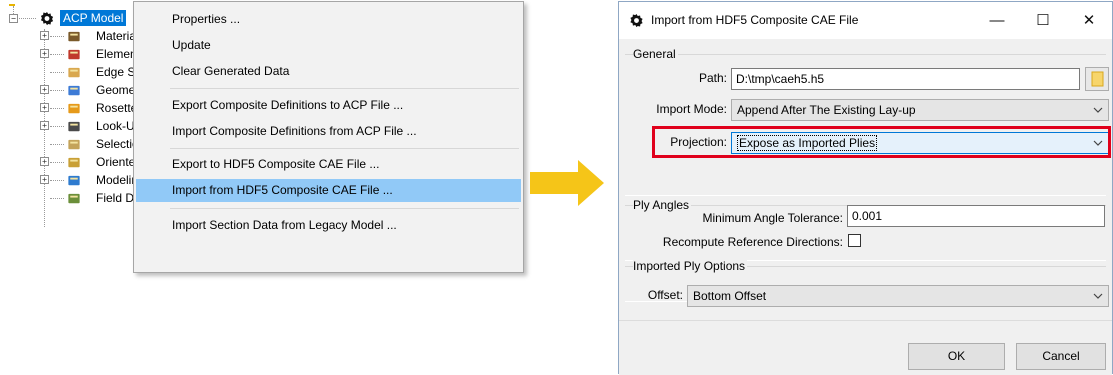  What do you see at coordinates (74, 180) in the screenshot?
I see `modeling-groups-icon` at bounding box center [74, 180].